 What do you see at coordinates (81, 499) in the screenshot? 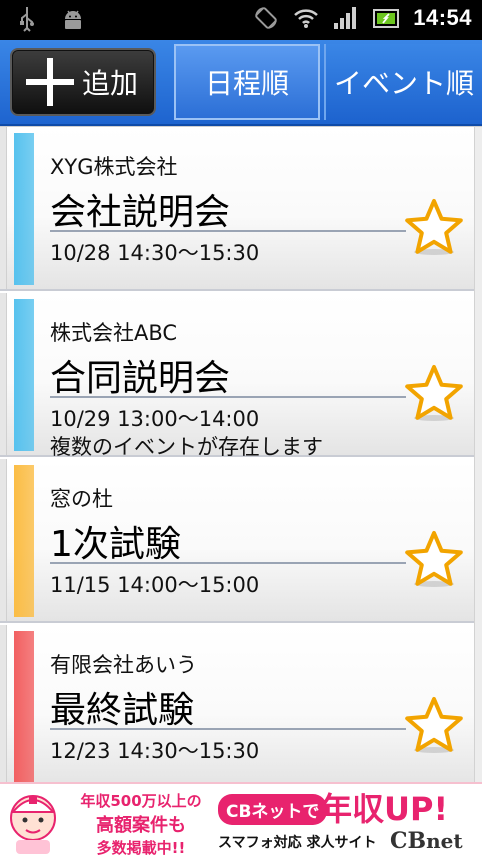
I see `event-company: 窓の杜` at bounding box center [81, 499].